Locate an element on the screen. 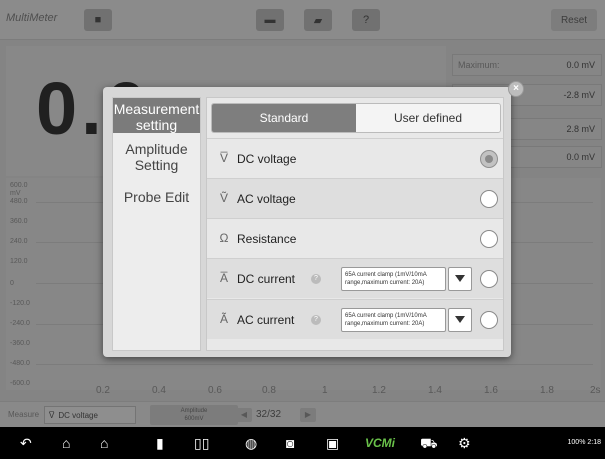 The image size is (605, 459). dc-current-icon: A̅ is located at coordinates (223, 278).